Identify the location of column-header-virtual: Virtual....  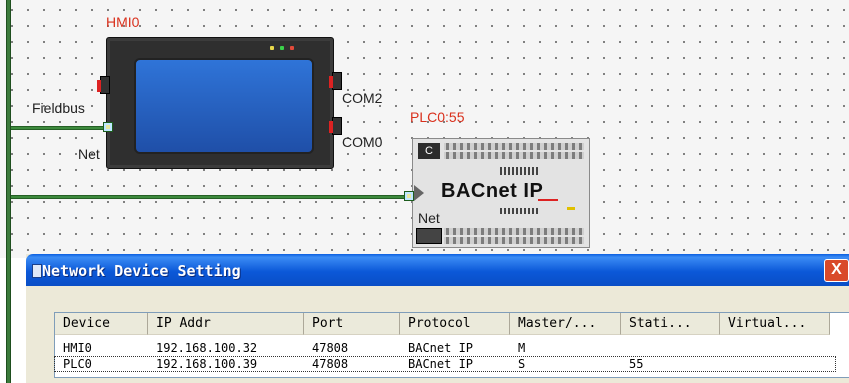
(775, 324).